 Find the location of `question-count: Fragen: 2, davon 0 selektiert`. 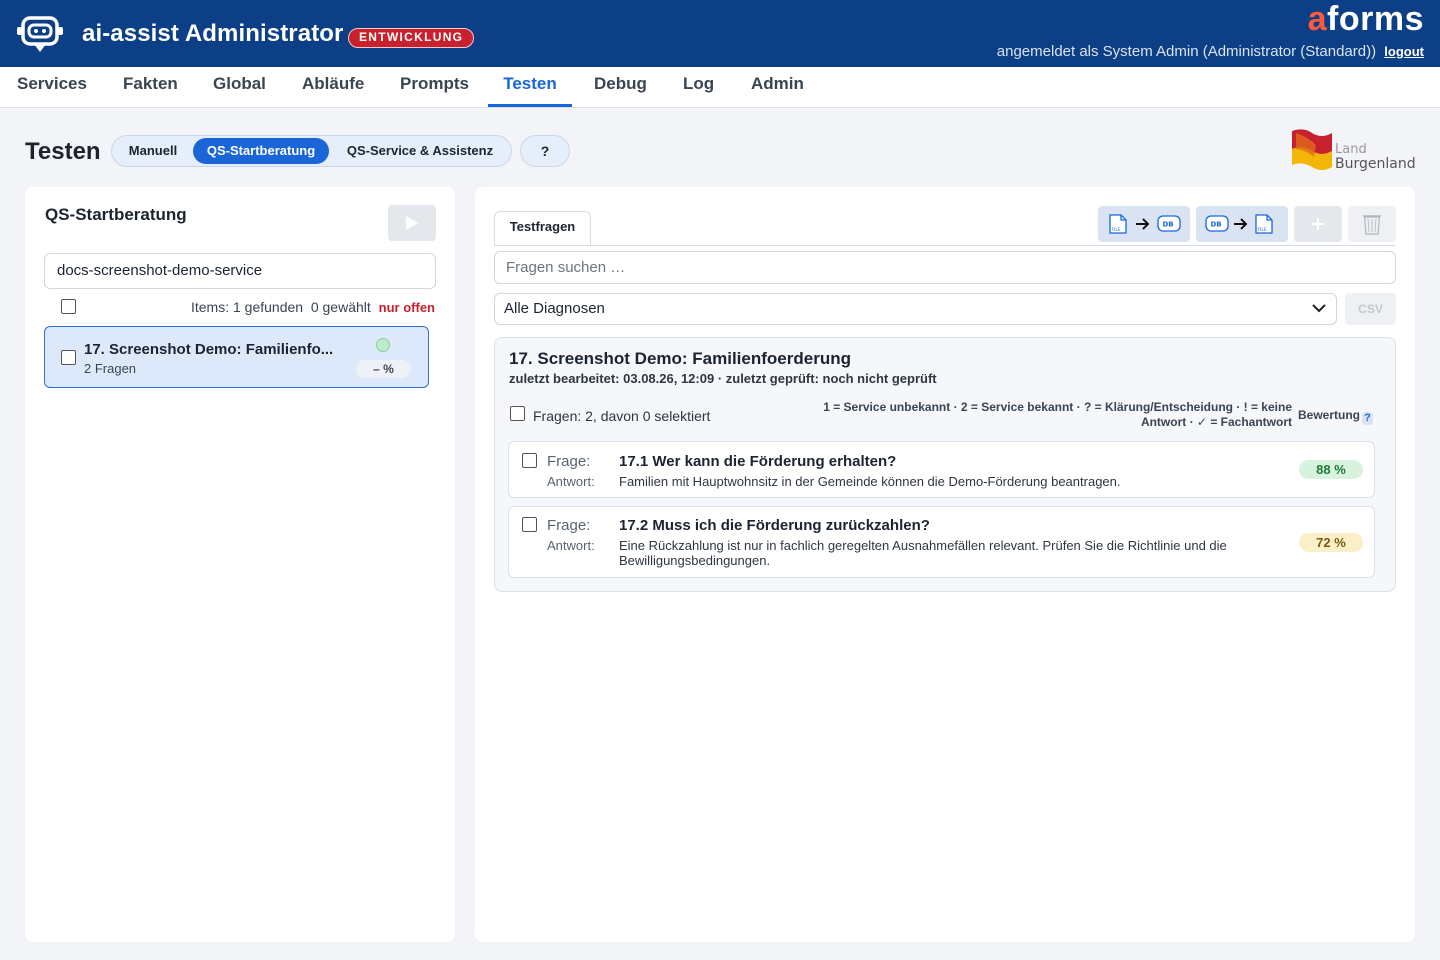

question-count: Fragen: 2, davon 0 selektiert is located at coordinates (622, 416).